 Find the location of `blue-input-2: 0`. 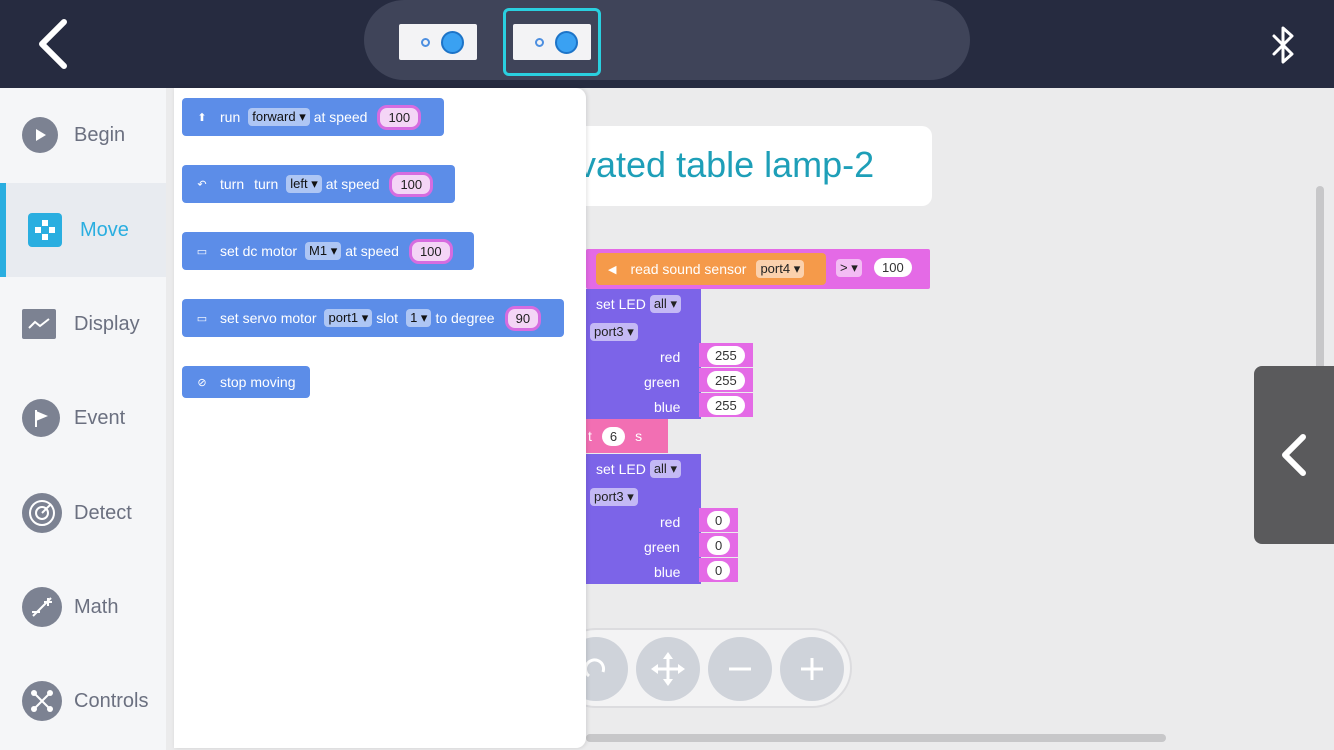

blue-input-2: 0 is located at coordinates (719, 570).